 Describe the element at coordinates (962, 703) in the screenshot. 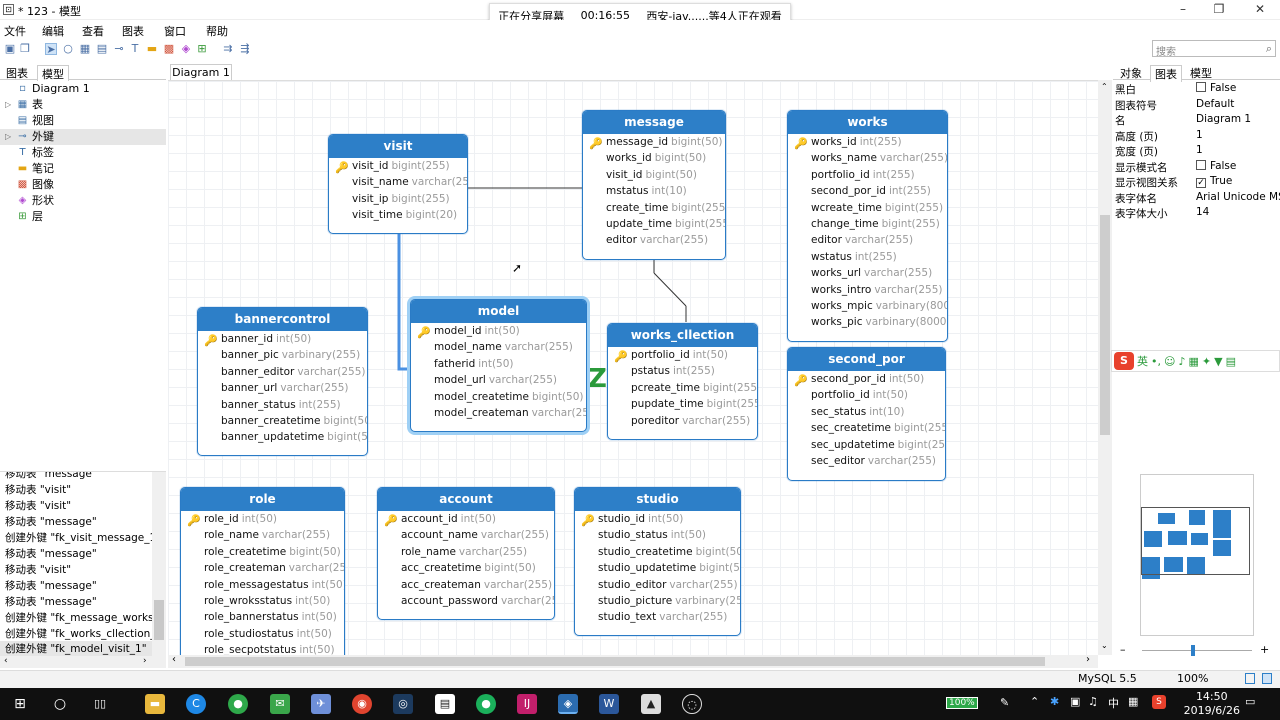

I see `battery-icon: 100%` at that location.